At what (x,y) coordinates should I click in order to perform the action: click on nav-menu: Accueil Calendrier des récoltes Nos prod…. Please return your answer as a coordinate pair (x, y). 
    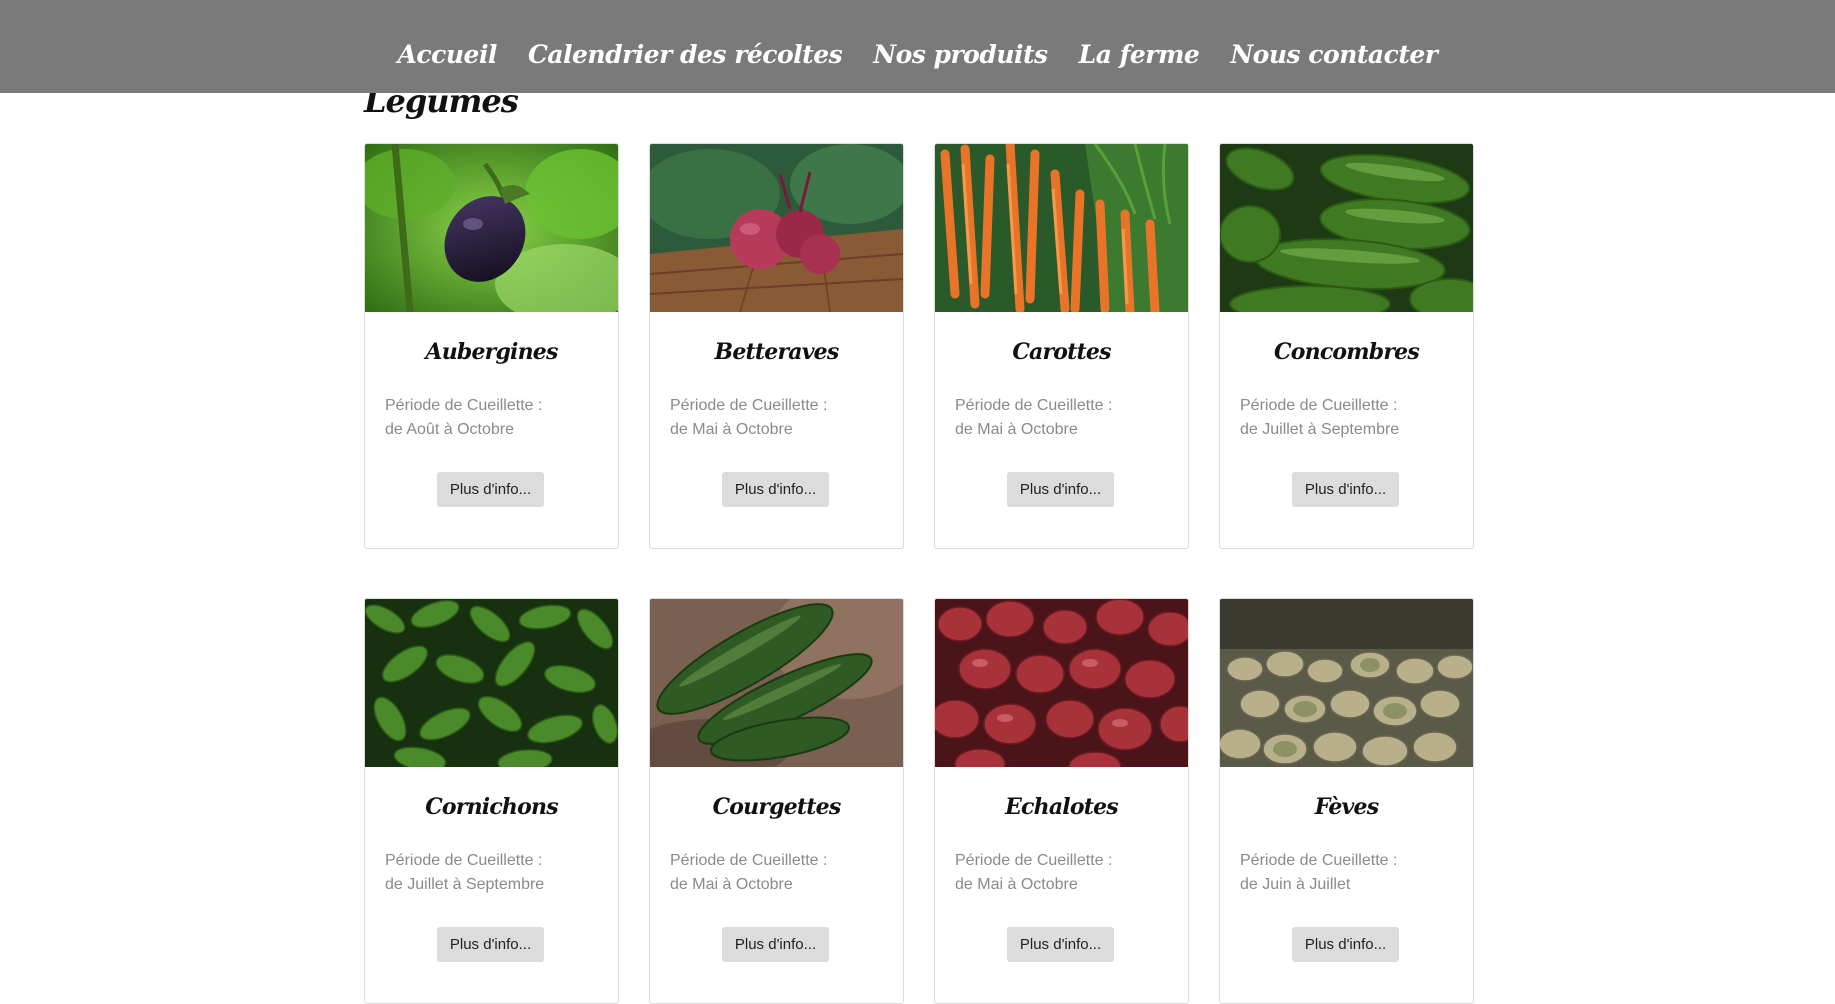
    Looking at the image, I should click on (917, 54).